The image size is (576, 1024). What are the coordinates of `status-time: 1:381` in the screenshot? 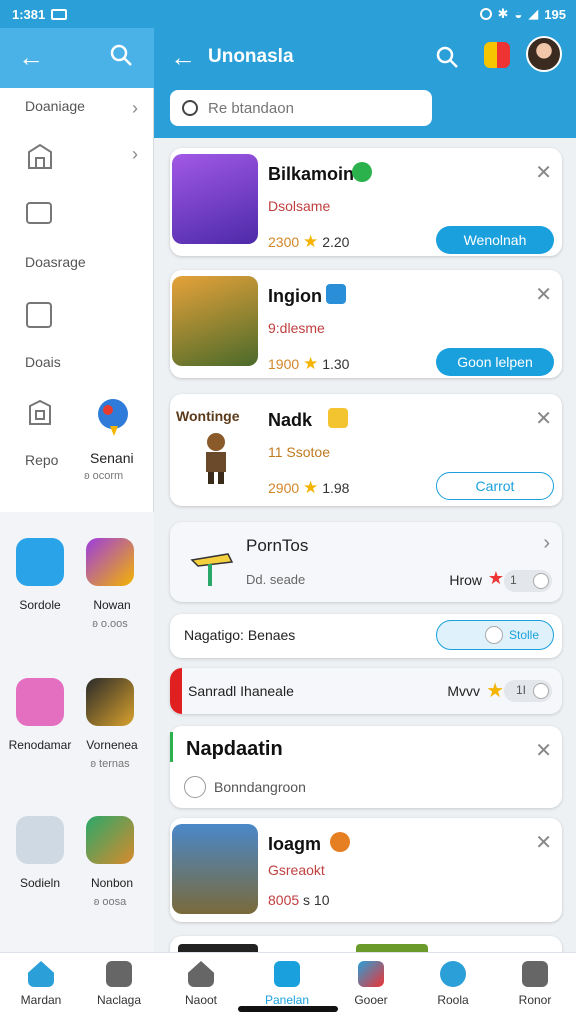 It's located at (29, 14).